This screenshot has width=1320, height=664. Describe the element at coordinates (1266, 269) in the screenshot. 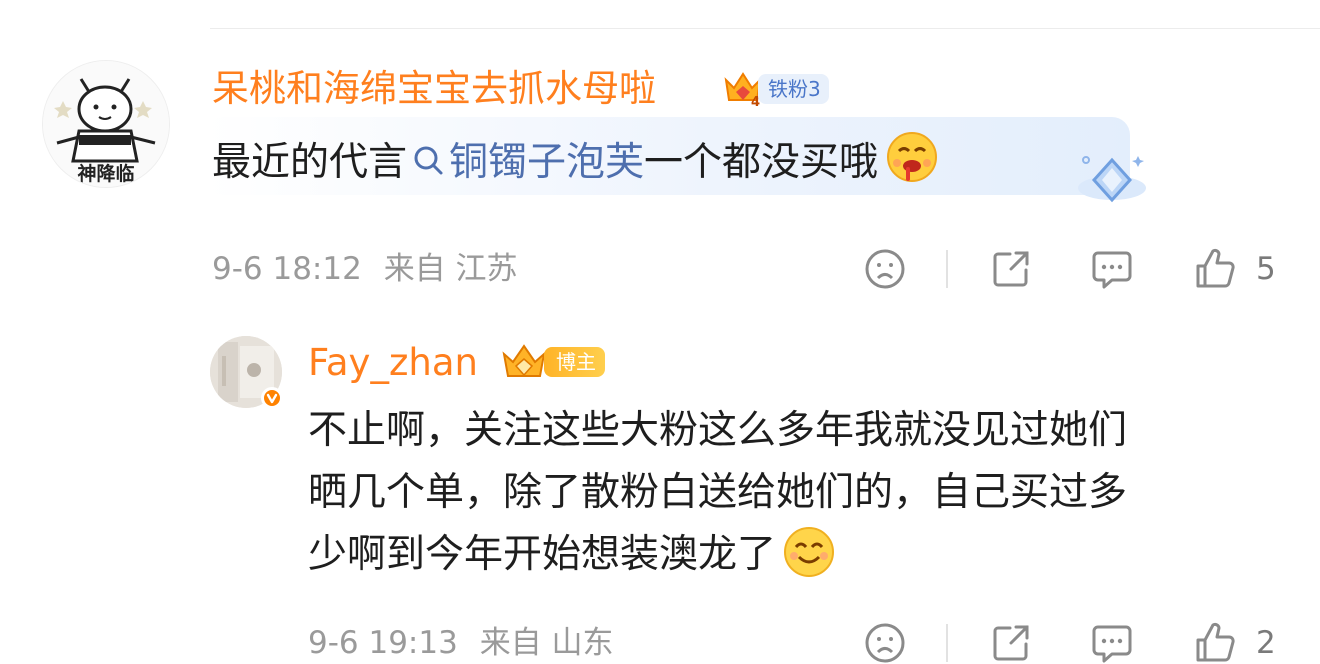

I see `like-count: 5` at that location.